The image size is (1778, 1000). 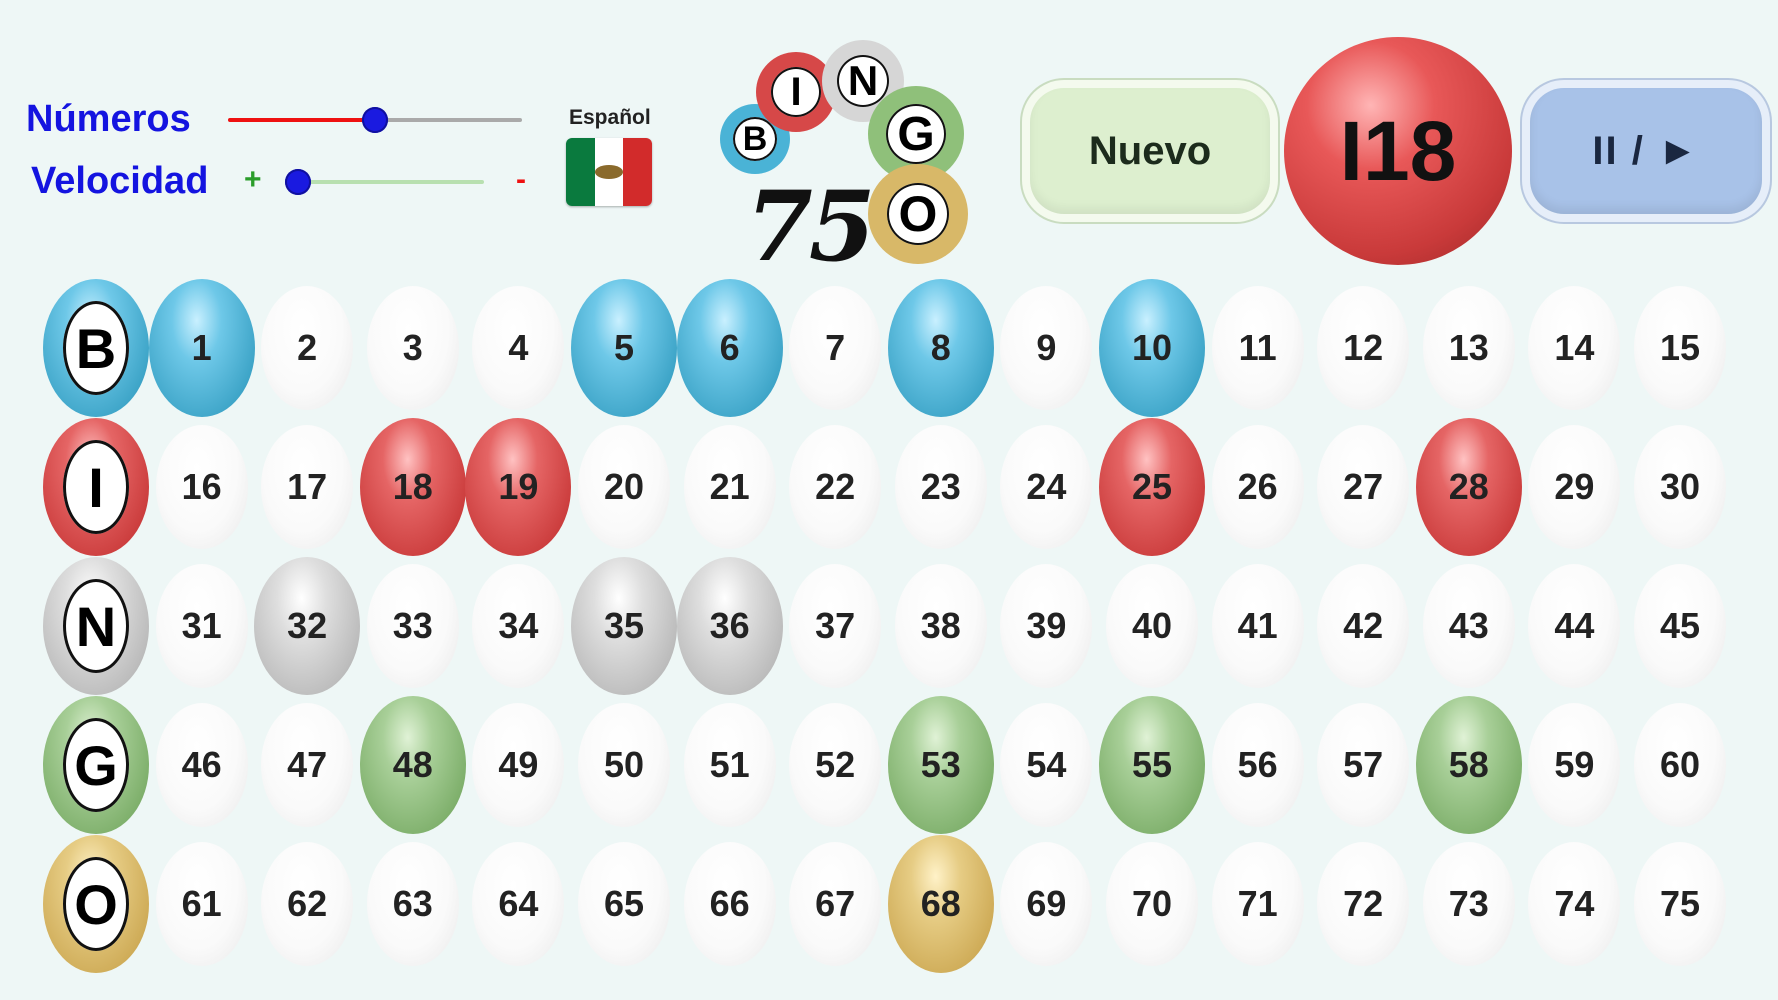 What do you see at coordinates (1574, 487) in the screenshot?
I see `ball-29: 29` at bounding box center [1574, 487].